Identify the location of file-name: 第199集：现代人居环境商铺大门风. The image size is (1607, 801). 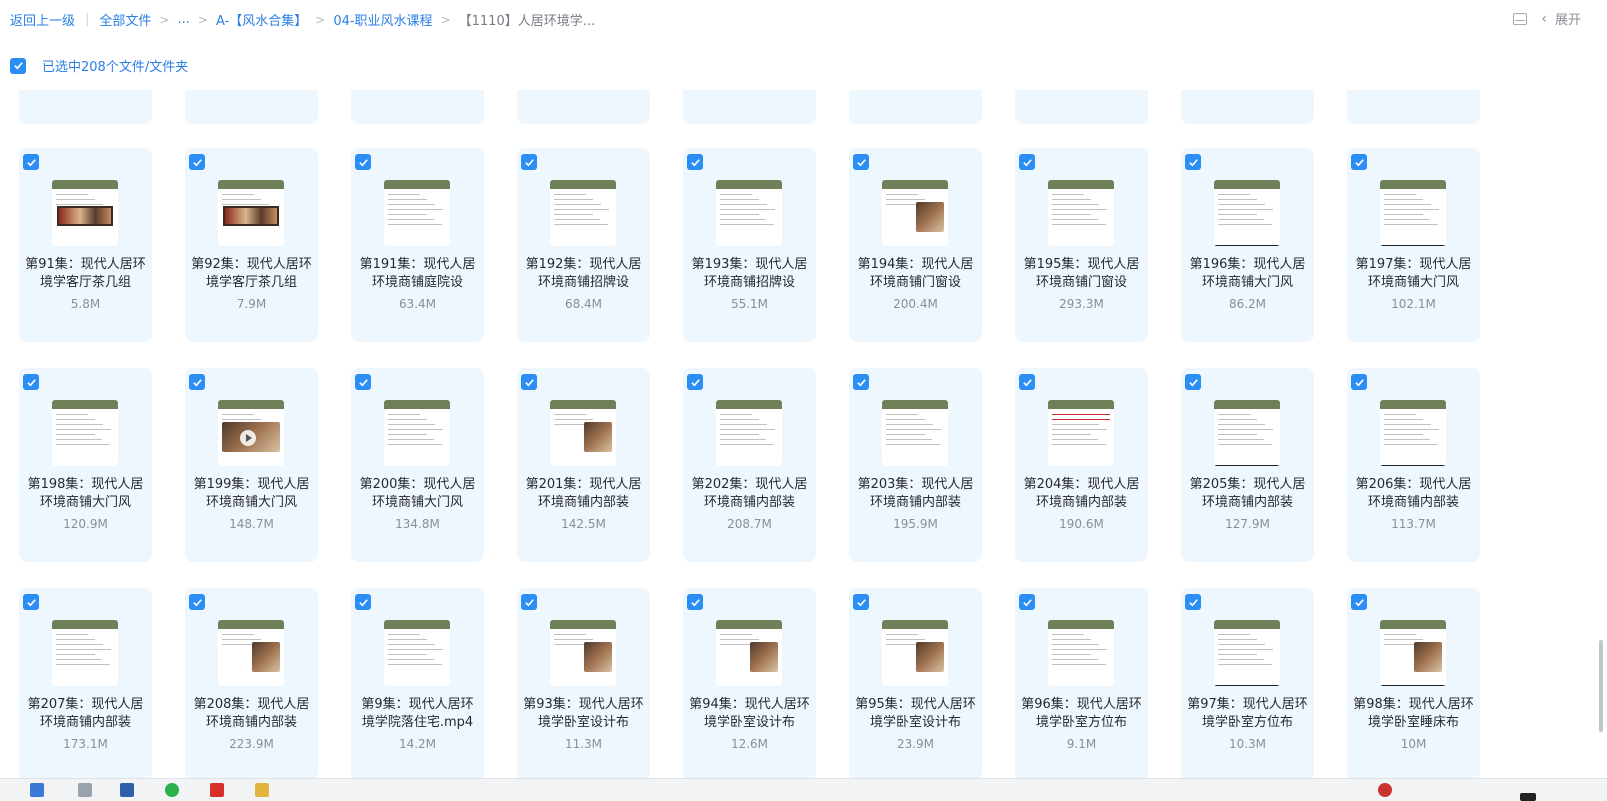
(251, 493).